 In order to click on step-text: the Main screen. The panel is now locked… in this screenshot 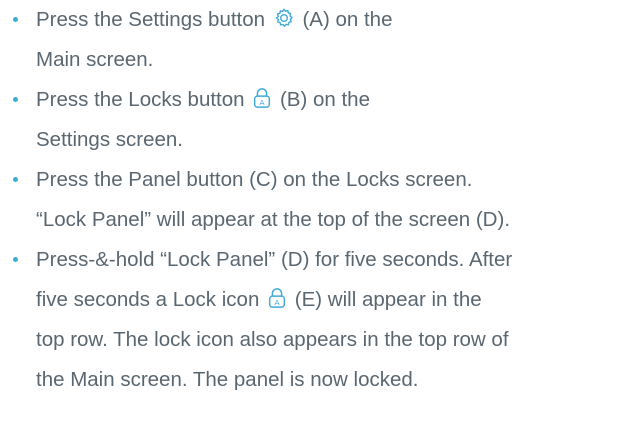, I will do `click(227, 379)`.